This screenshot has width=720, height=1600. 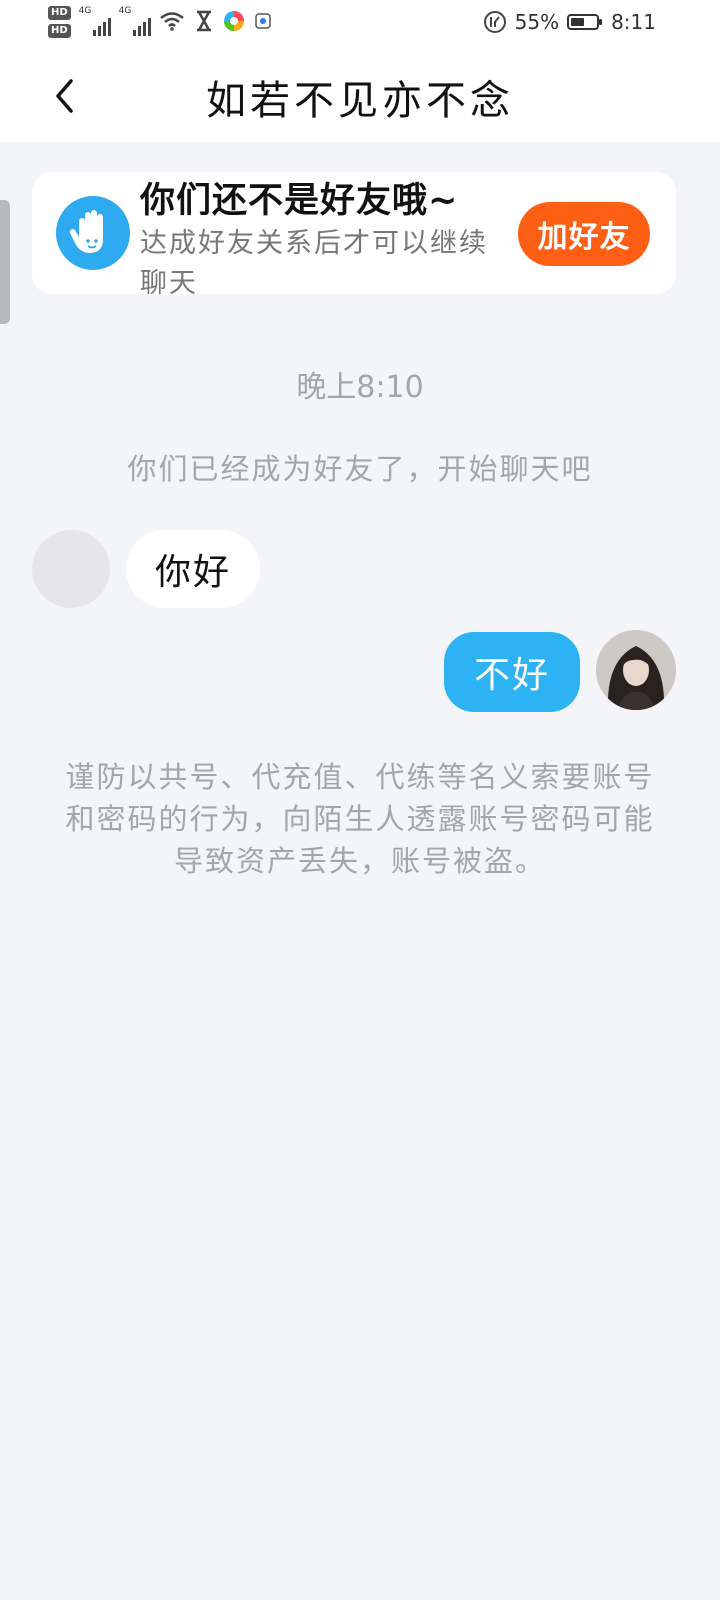 What do you see at coordinates (262, 21) in the screenshot?
I see `app-small-icon` at bounding box center [262, 21].